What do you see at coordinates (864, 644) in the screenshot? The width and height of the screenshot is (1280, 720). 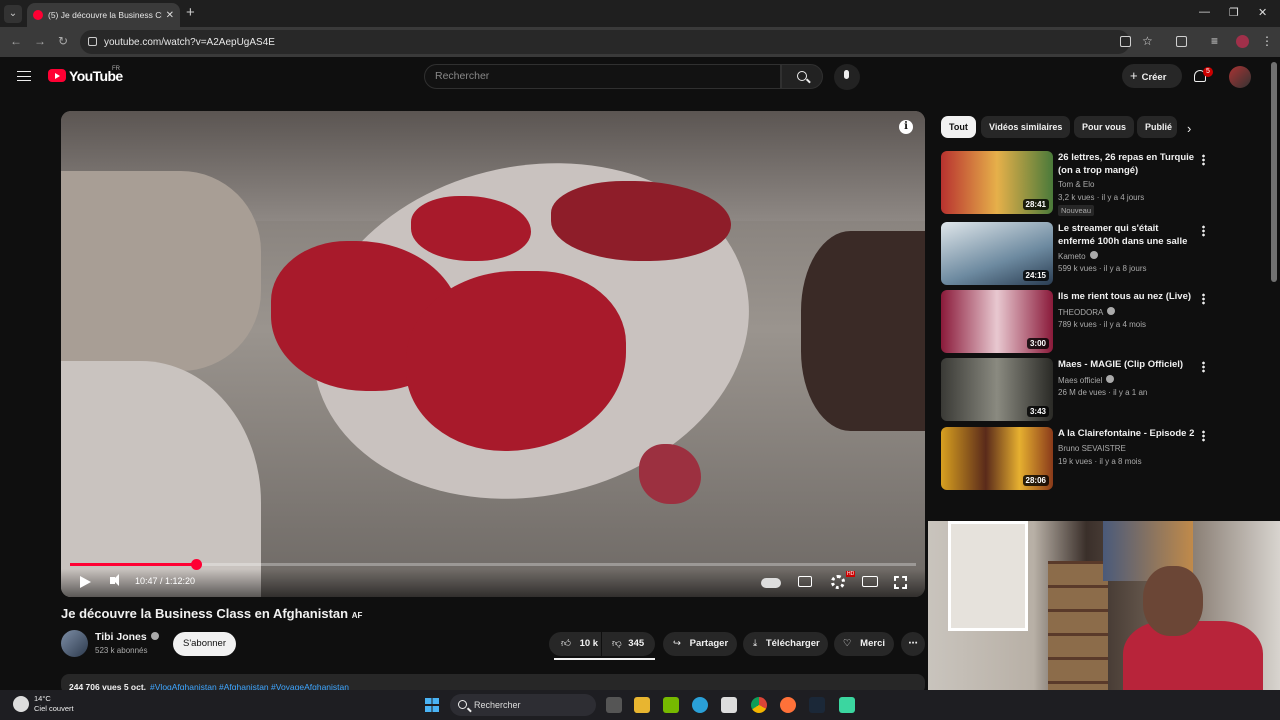 I see `thanks-button: ♡ Merci` at bounding box center [864, 644].